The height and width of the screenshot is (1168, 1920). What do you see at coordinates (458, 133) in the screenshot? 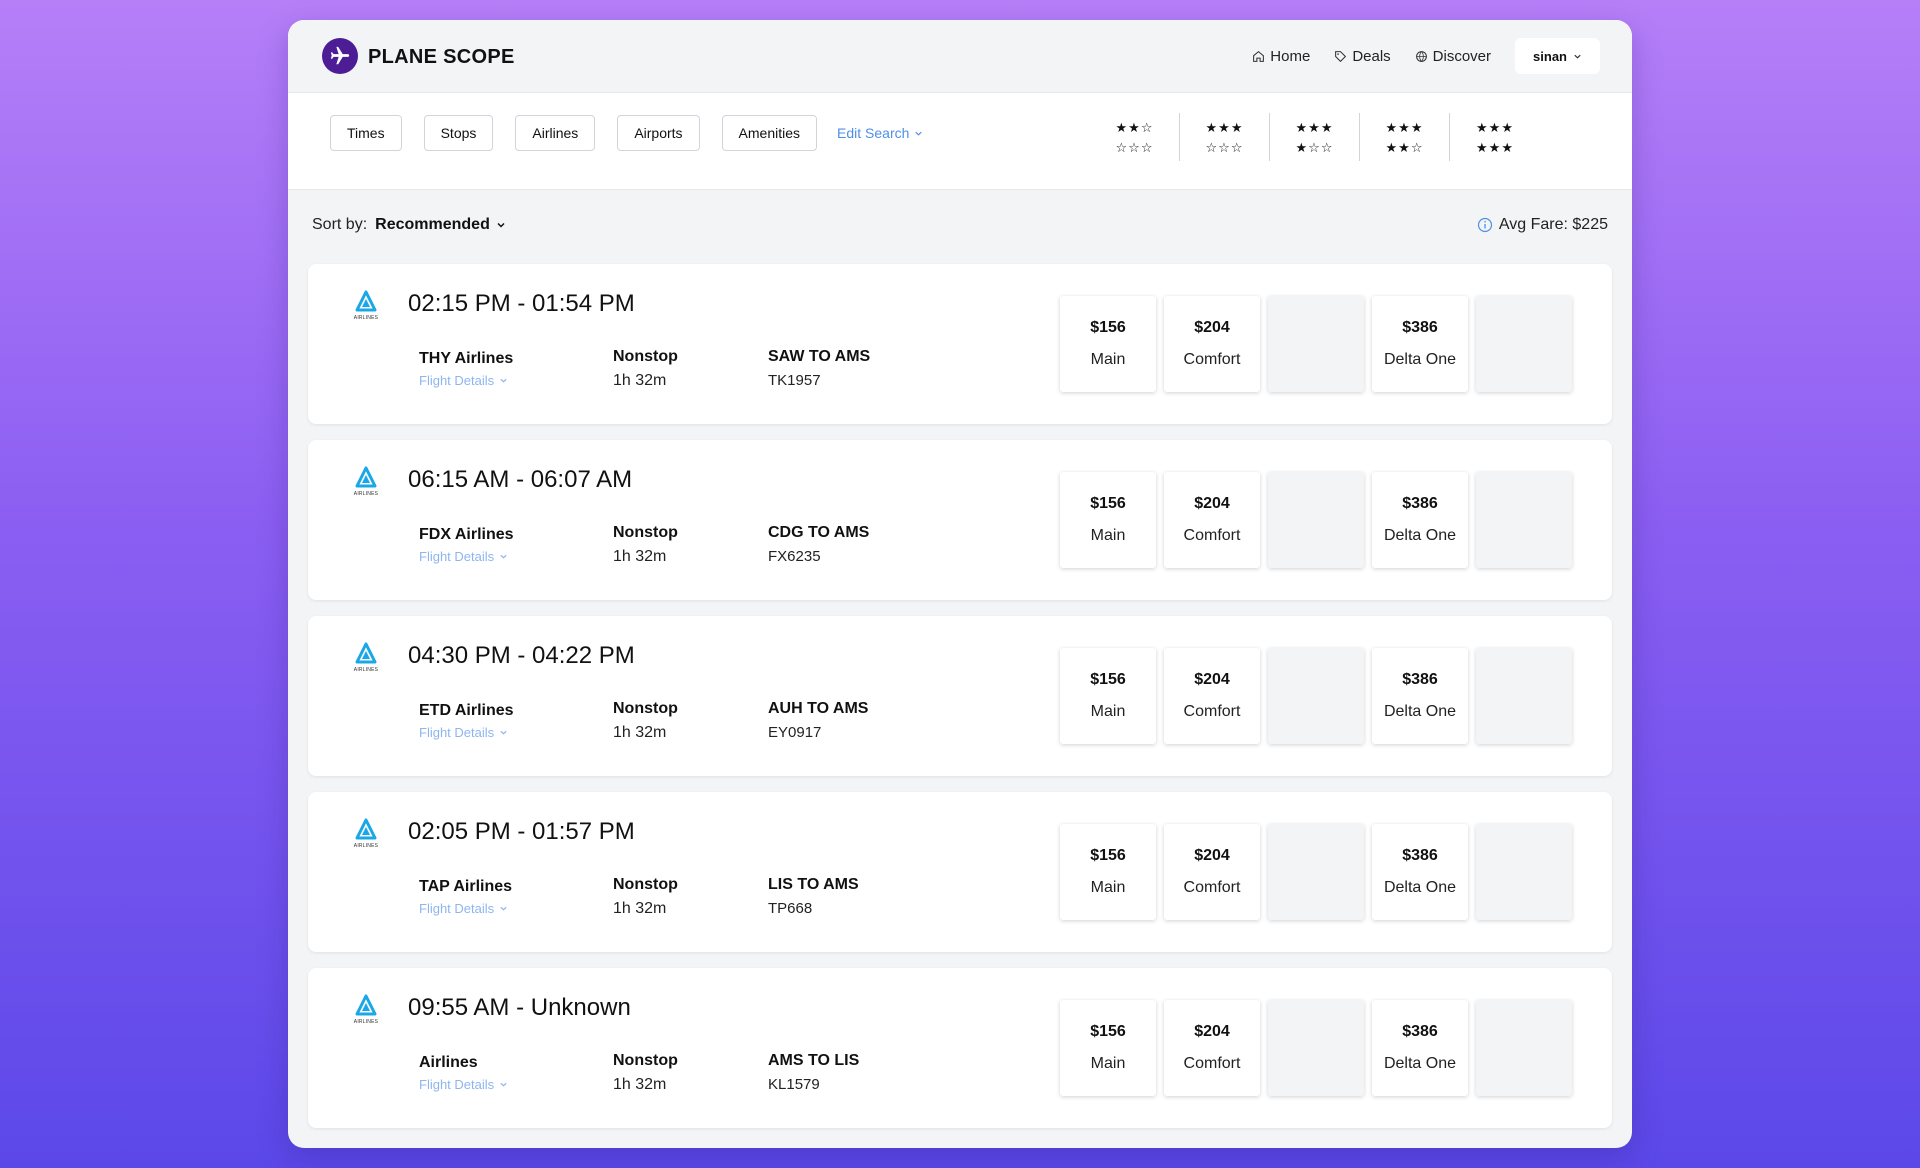
I see `filter-stops-button: Stops` at bounding box center [458, 133].